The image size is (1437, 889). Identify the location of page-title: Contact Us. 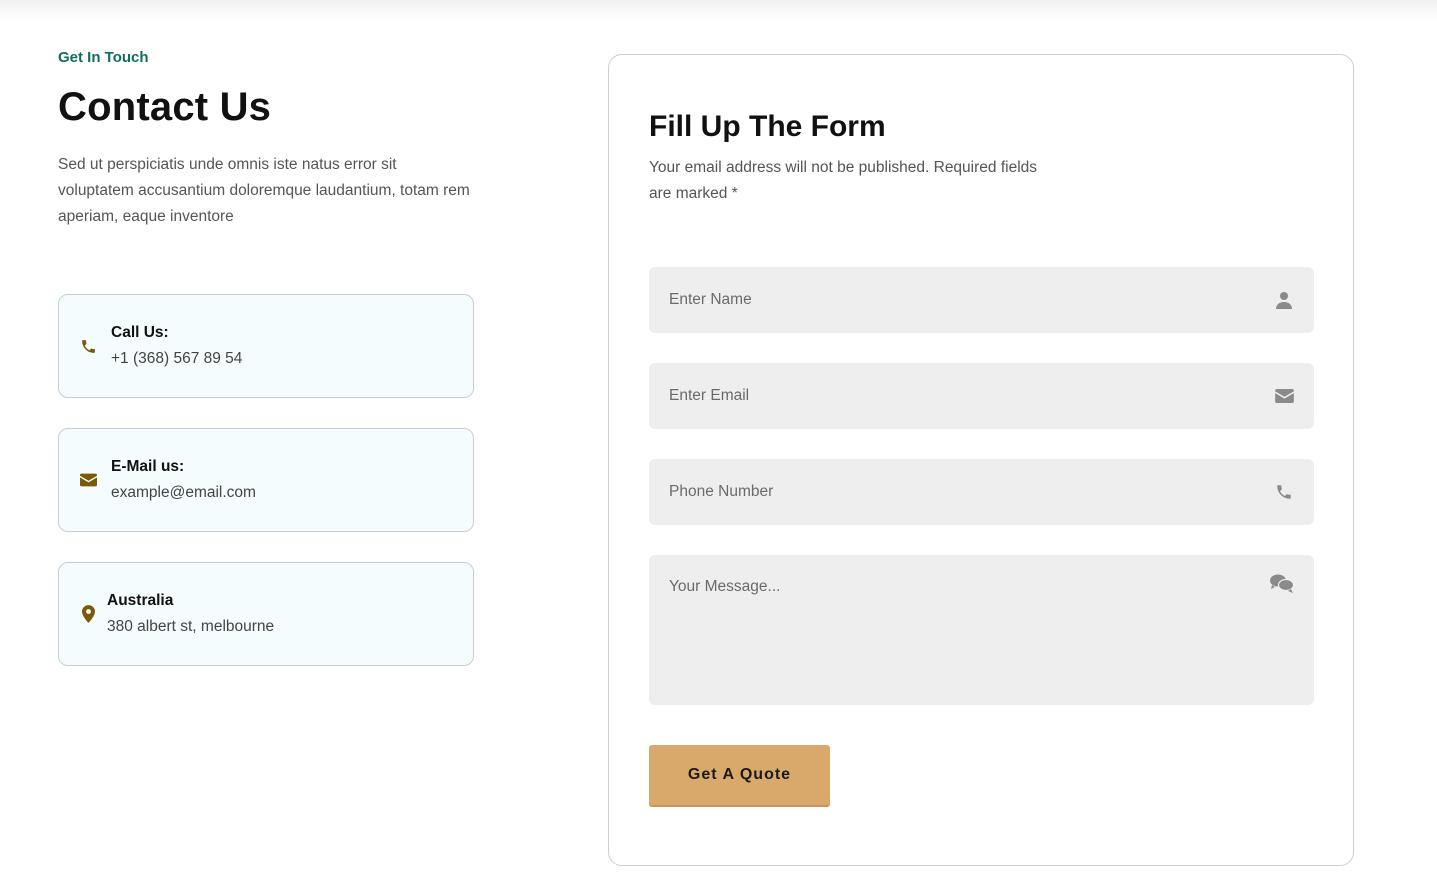
(165, 107).